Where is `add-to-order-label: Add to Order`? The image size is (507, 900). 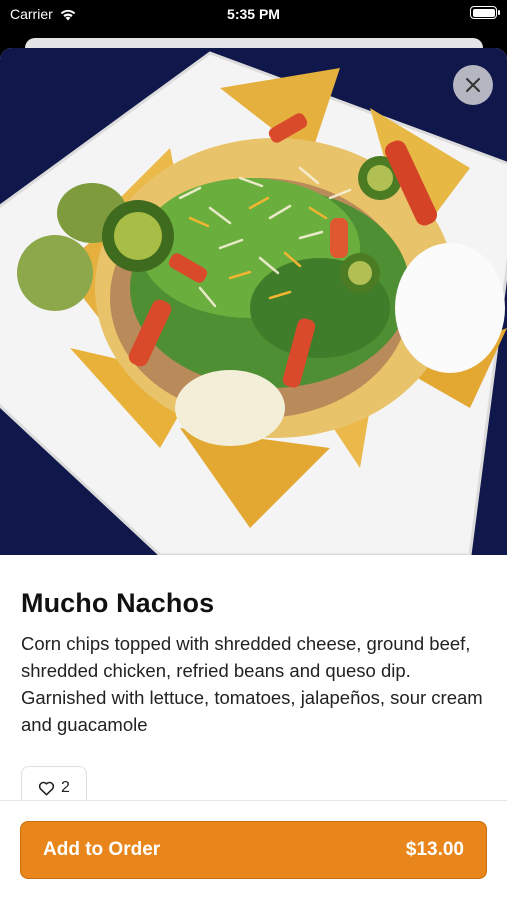 add-to-order-label: Add to Order is located at coordinates (102, 849).